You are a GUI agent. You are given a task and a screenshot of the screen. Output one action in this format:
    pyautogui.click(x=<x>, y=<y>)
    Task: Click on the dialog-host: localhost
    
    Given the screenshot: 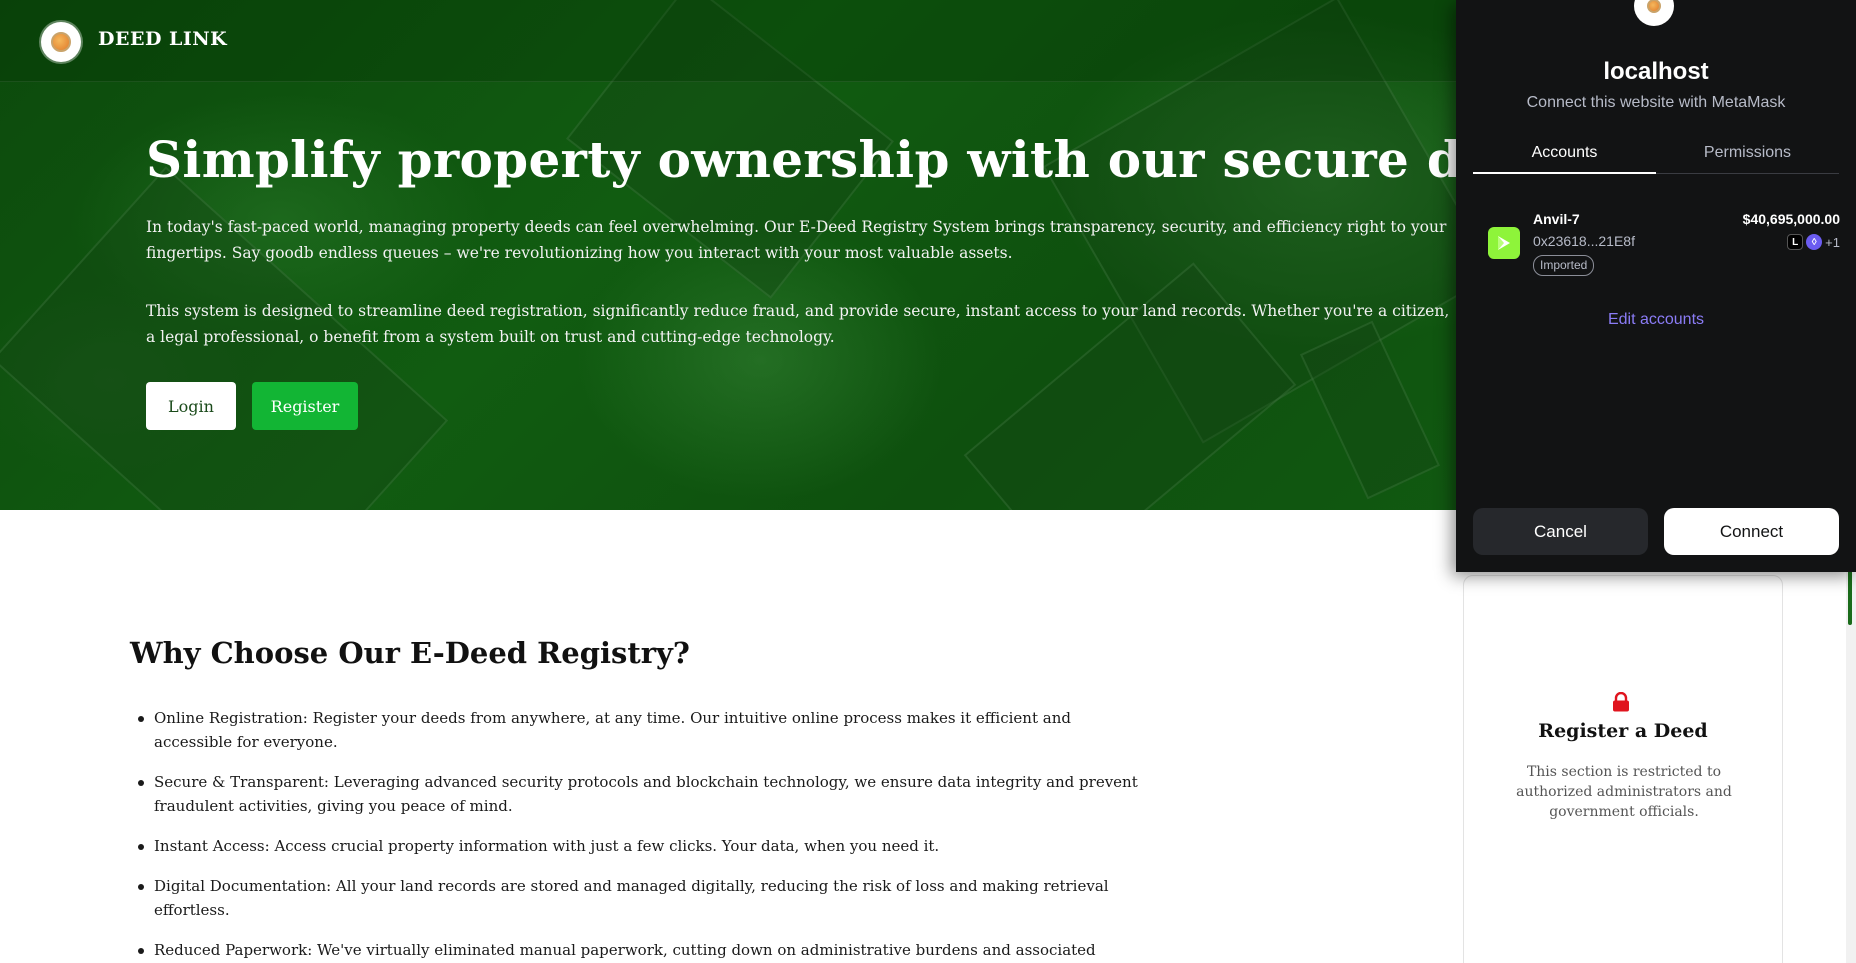 What is the action you would take?
    pyautogui.click(x=1656, y=71)
    